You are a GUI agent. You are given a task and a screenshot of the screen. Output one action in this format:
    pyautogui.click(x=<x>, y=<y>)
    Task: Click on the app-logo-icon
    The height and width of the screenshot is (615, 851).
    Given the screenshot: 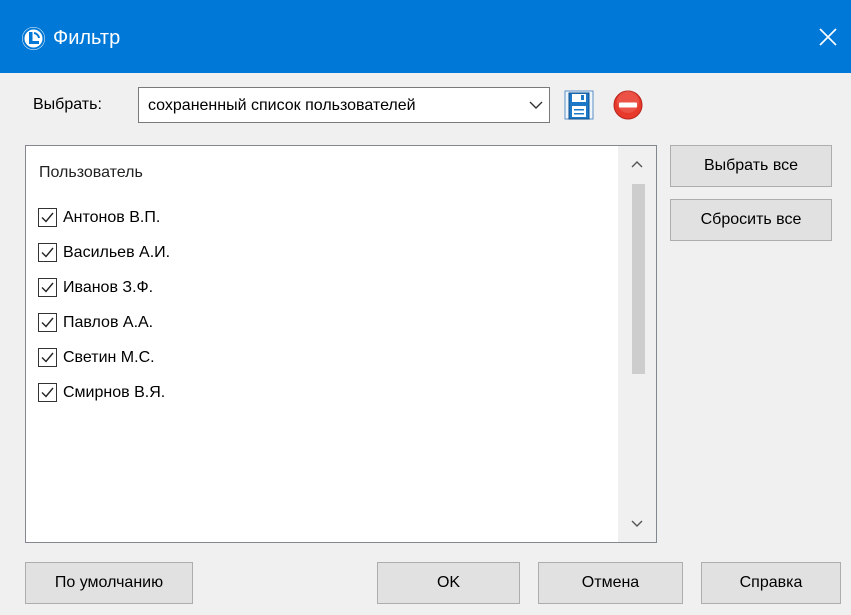 What is the action you would take?
    pyautogui.click(x=33, y=38)
    